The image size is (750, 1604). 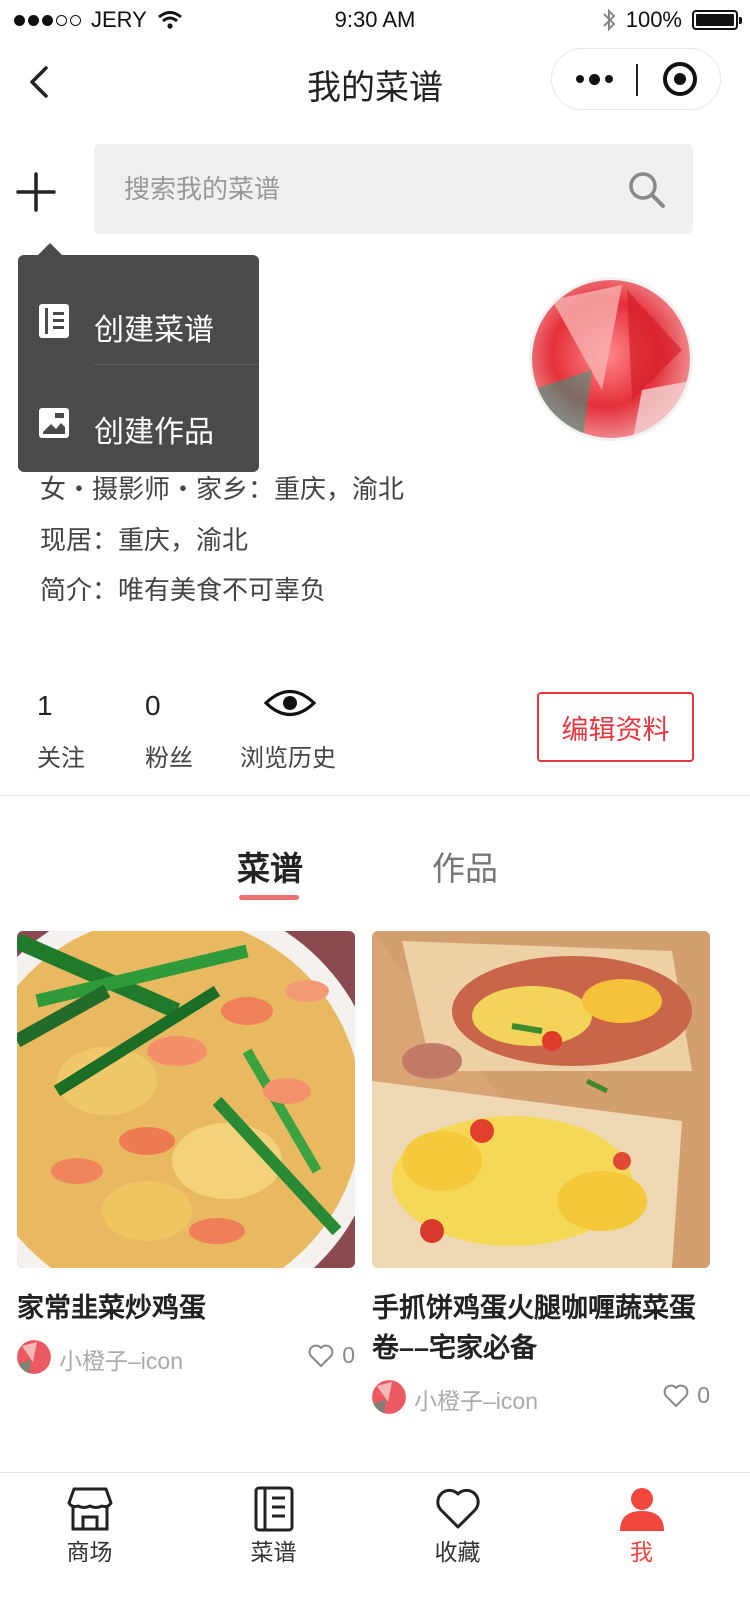 I want to click on more-options-icon, so click(x=594, y=79).